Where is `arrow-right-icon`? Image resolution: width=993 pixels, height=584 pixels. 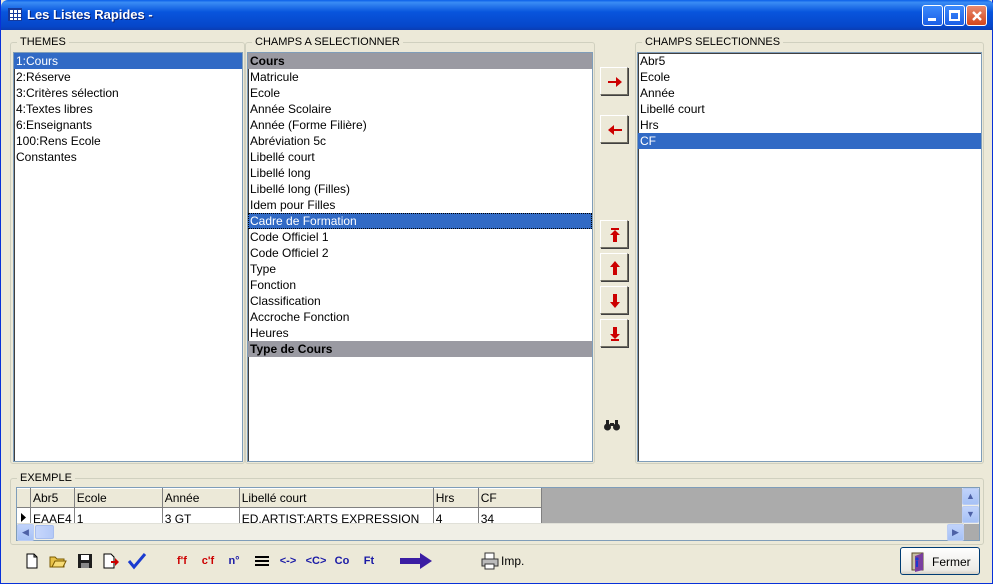
arrow-right-icon is located at coordinates (615, 82).